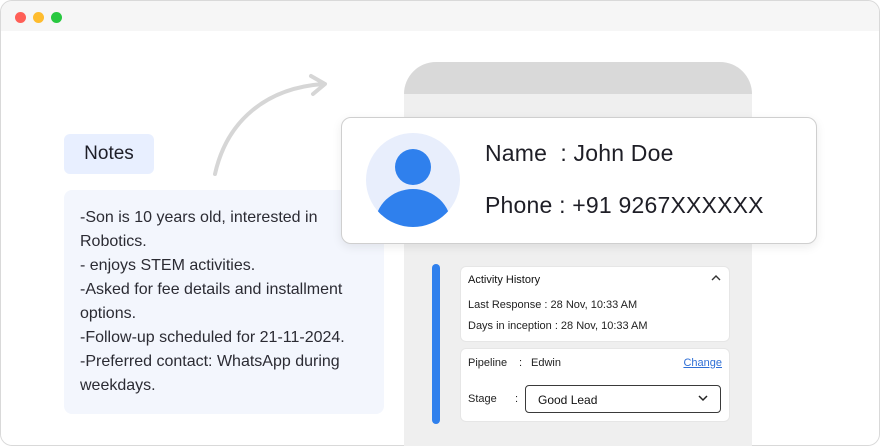 This screenshot has width=880, height=446. I want to click on minimize-window-button, so click(38, 17).